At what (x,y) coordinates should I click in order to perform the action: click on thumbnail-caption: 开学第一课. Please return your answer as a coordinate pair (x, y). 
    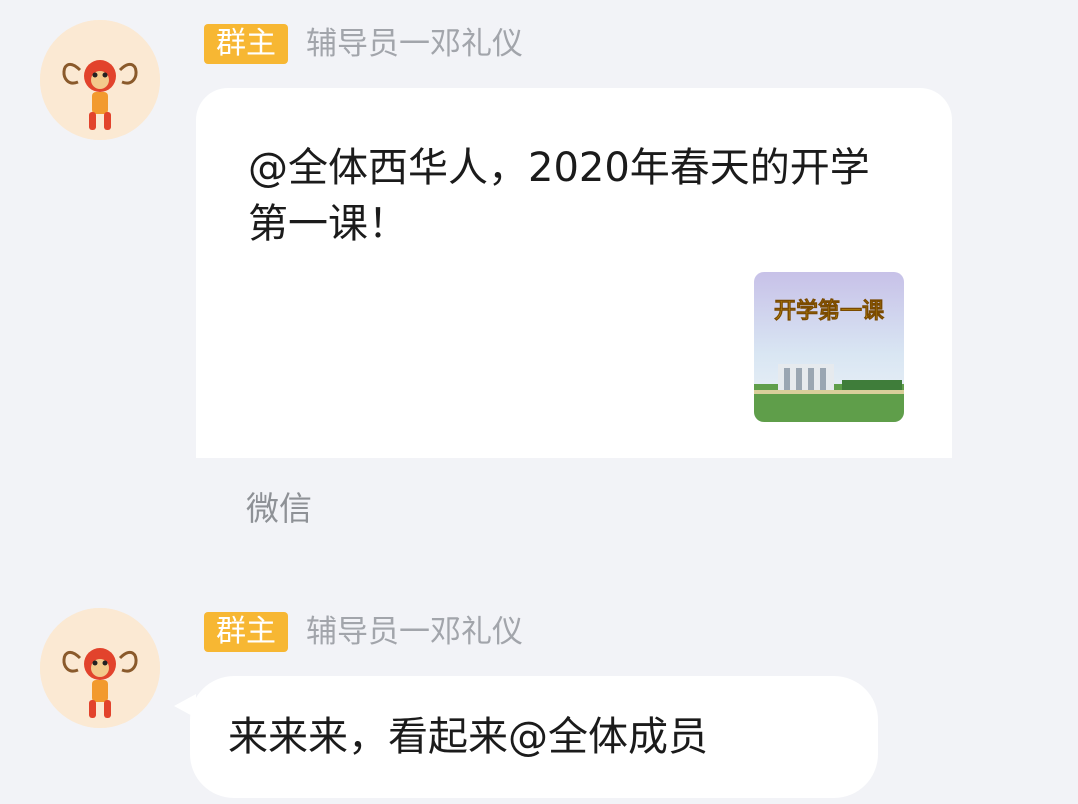
    Looking at the image, I should click on (829, 311).